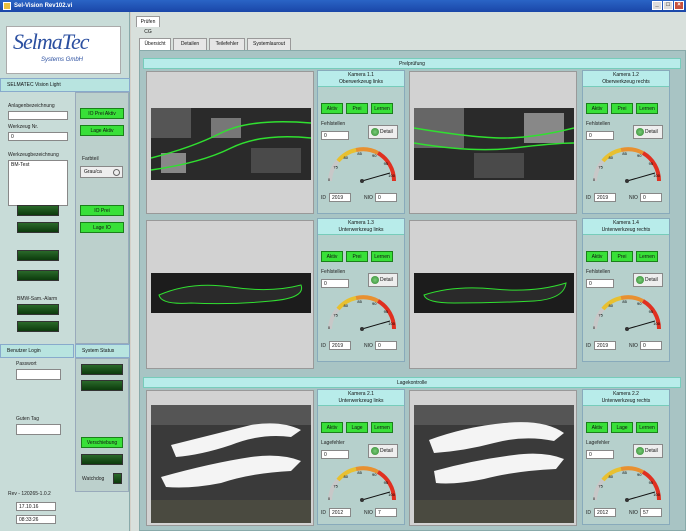 The height and width of the screenshot is (531, 686). I want to click on werkzeug-label: Werkzeug Nr., so click(23, 127).